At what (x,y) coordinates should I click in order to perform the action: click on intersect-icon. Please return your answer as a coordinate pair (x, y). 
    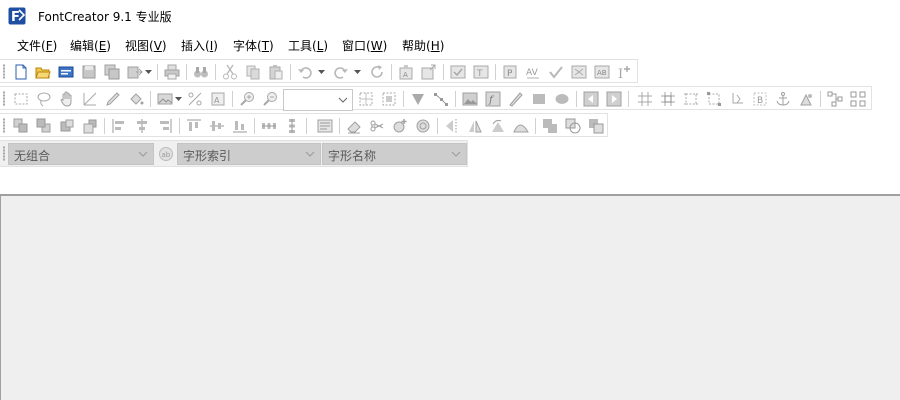
    Looking at the image, I should click on (573, 126).